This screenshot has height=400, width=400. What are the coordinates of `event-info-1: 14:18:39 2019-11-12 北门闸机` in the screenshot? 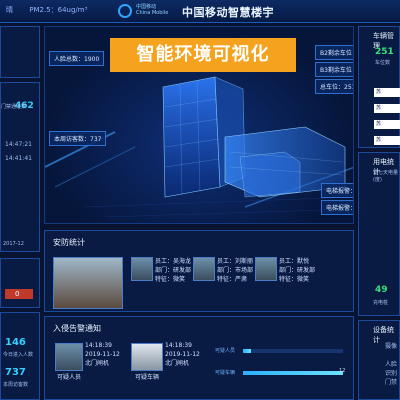 It's located at (102, 354).